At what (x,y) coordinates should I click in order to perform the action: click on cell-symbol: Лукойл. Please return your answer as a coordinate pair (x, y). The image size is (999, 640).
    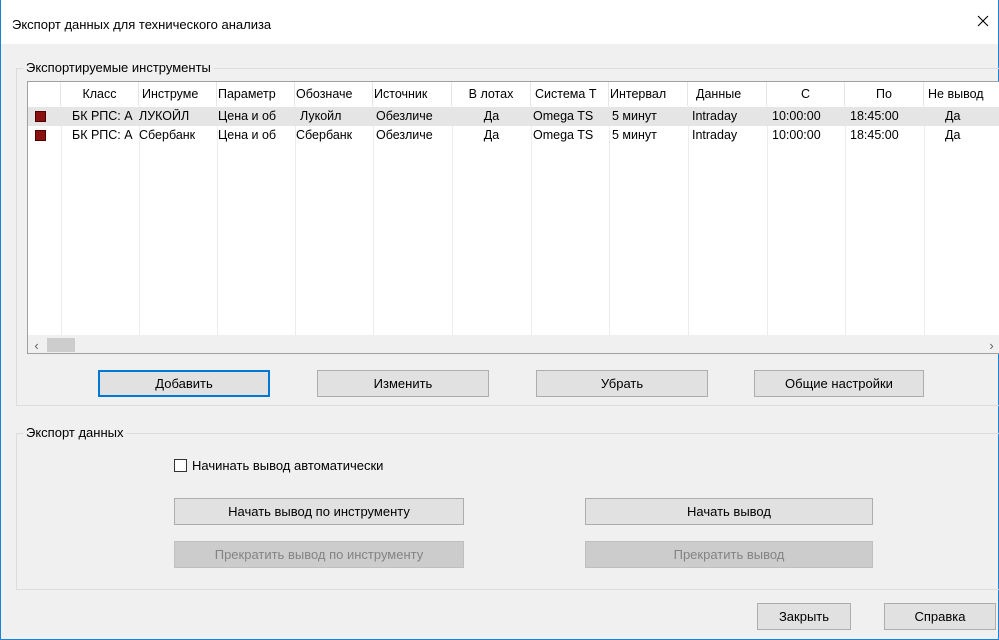
    Looking at the image, I should click on (321, 116).